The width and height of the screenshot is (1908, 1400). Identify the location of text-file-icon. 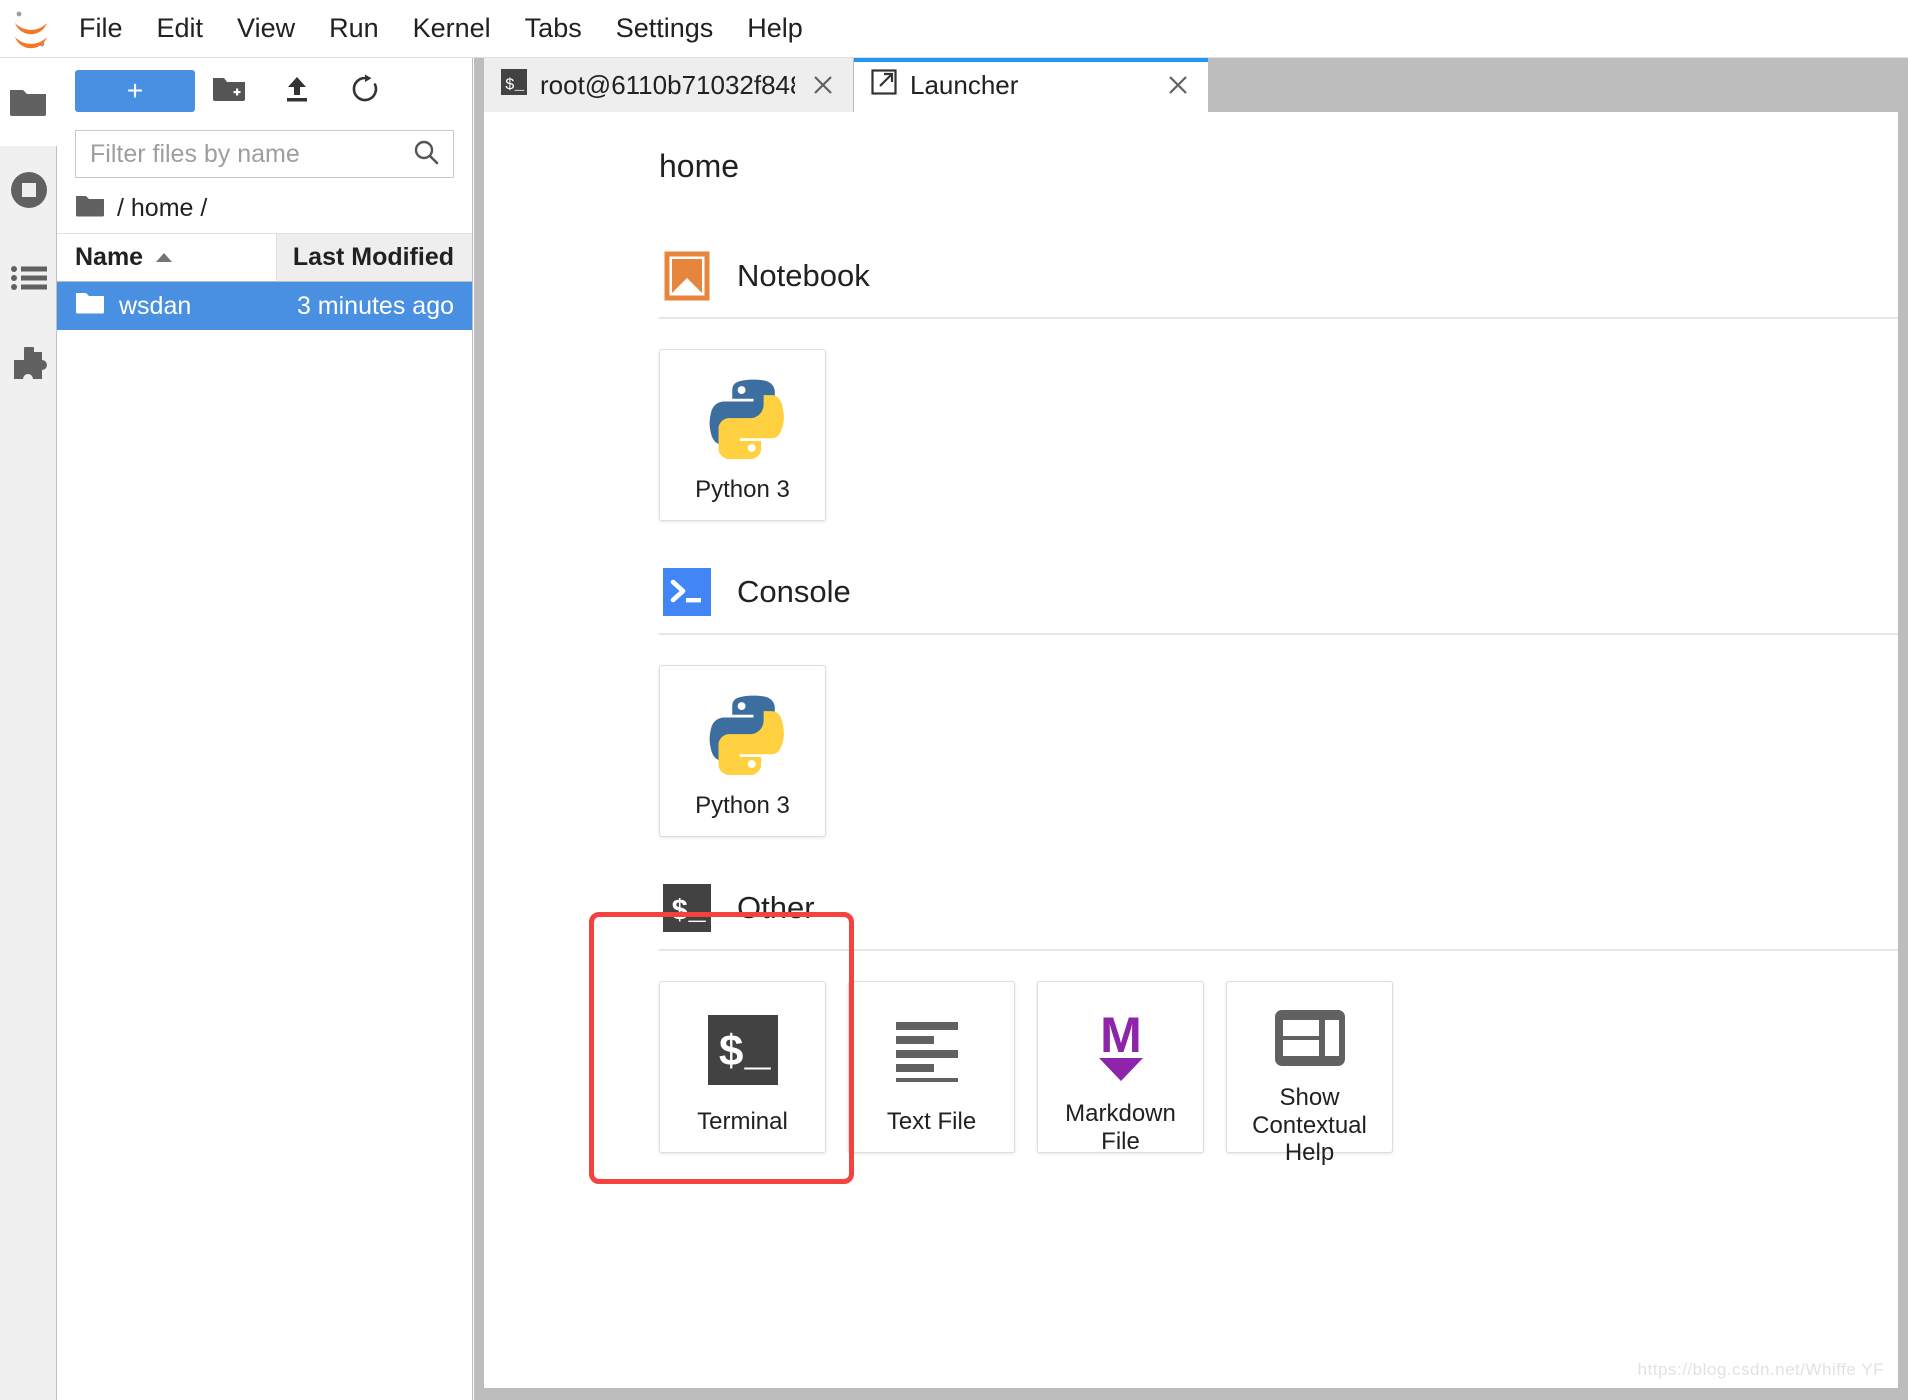
(932, 1050).